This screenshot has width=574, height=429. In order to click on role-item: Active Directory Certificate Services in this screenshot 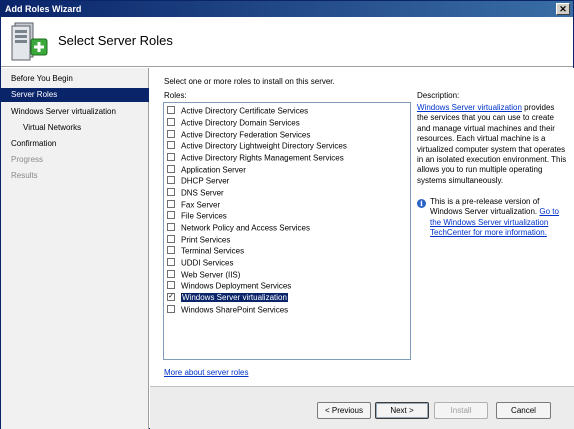, I will do `click(237, 110)`.